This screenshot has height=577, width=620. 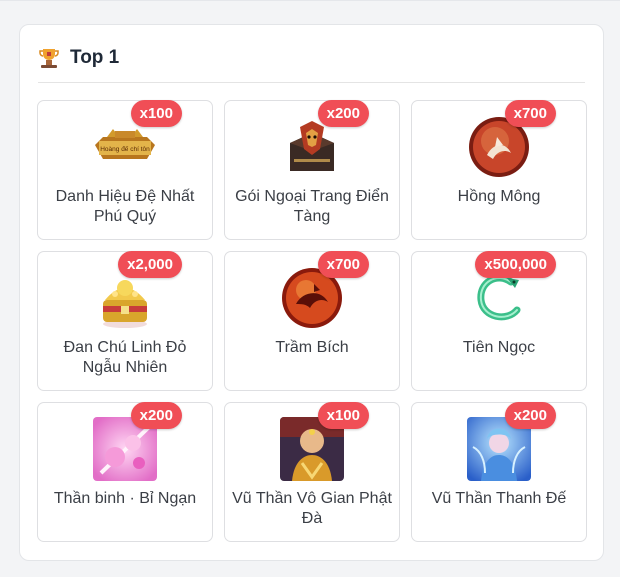 I want to click on reward-card: x200 Gói Ngoại Trang Điển Tàng, so click(x=312, y=170).